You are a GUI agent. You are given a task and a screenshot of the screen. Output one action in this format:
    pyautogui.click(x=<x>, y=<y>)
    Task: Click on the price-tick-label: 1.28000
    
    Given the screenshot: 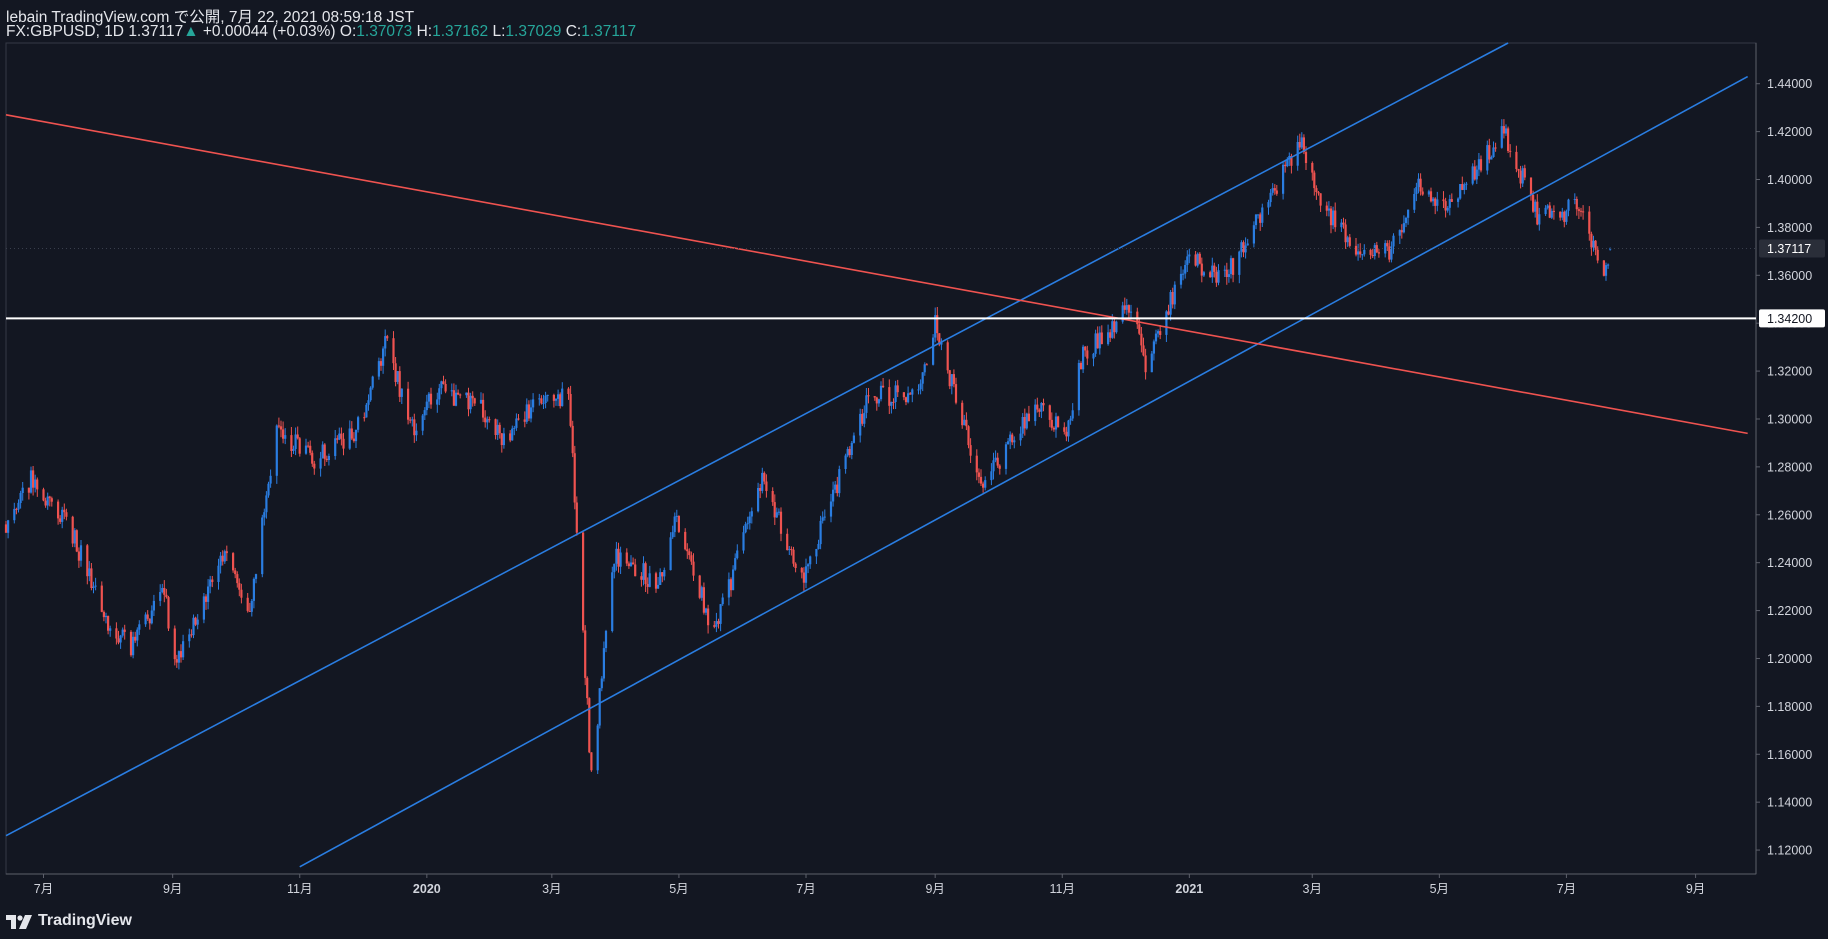 What is the action you would take?
    pyautogui.click(x=1789, y=467)
    